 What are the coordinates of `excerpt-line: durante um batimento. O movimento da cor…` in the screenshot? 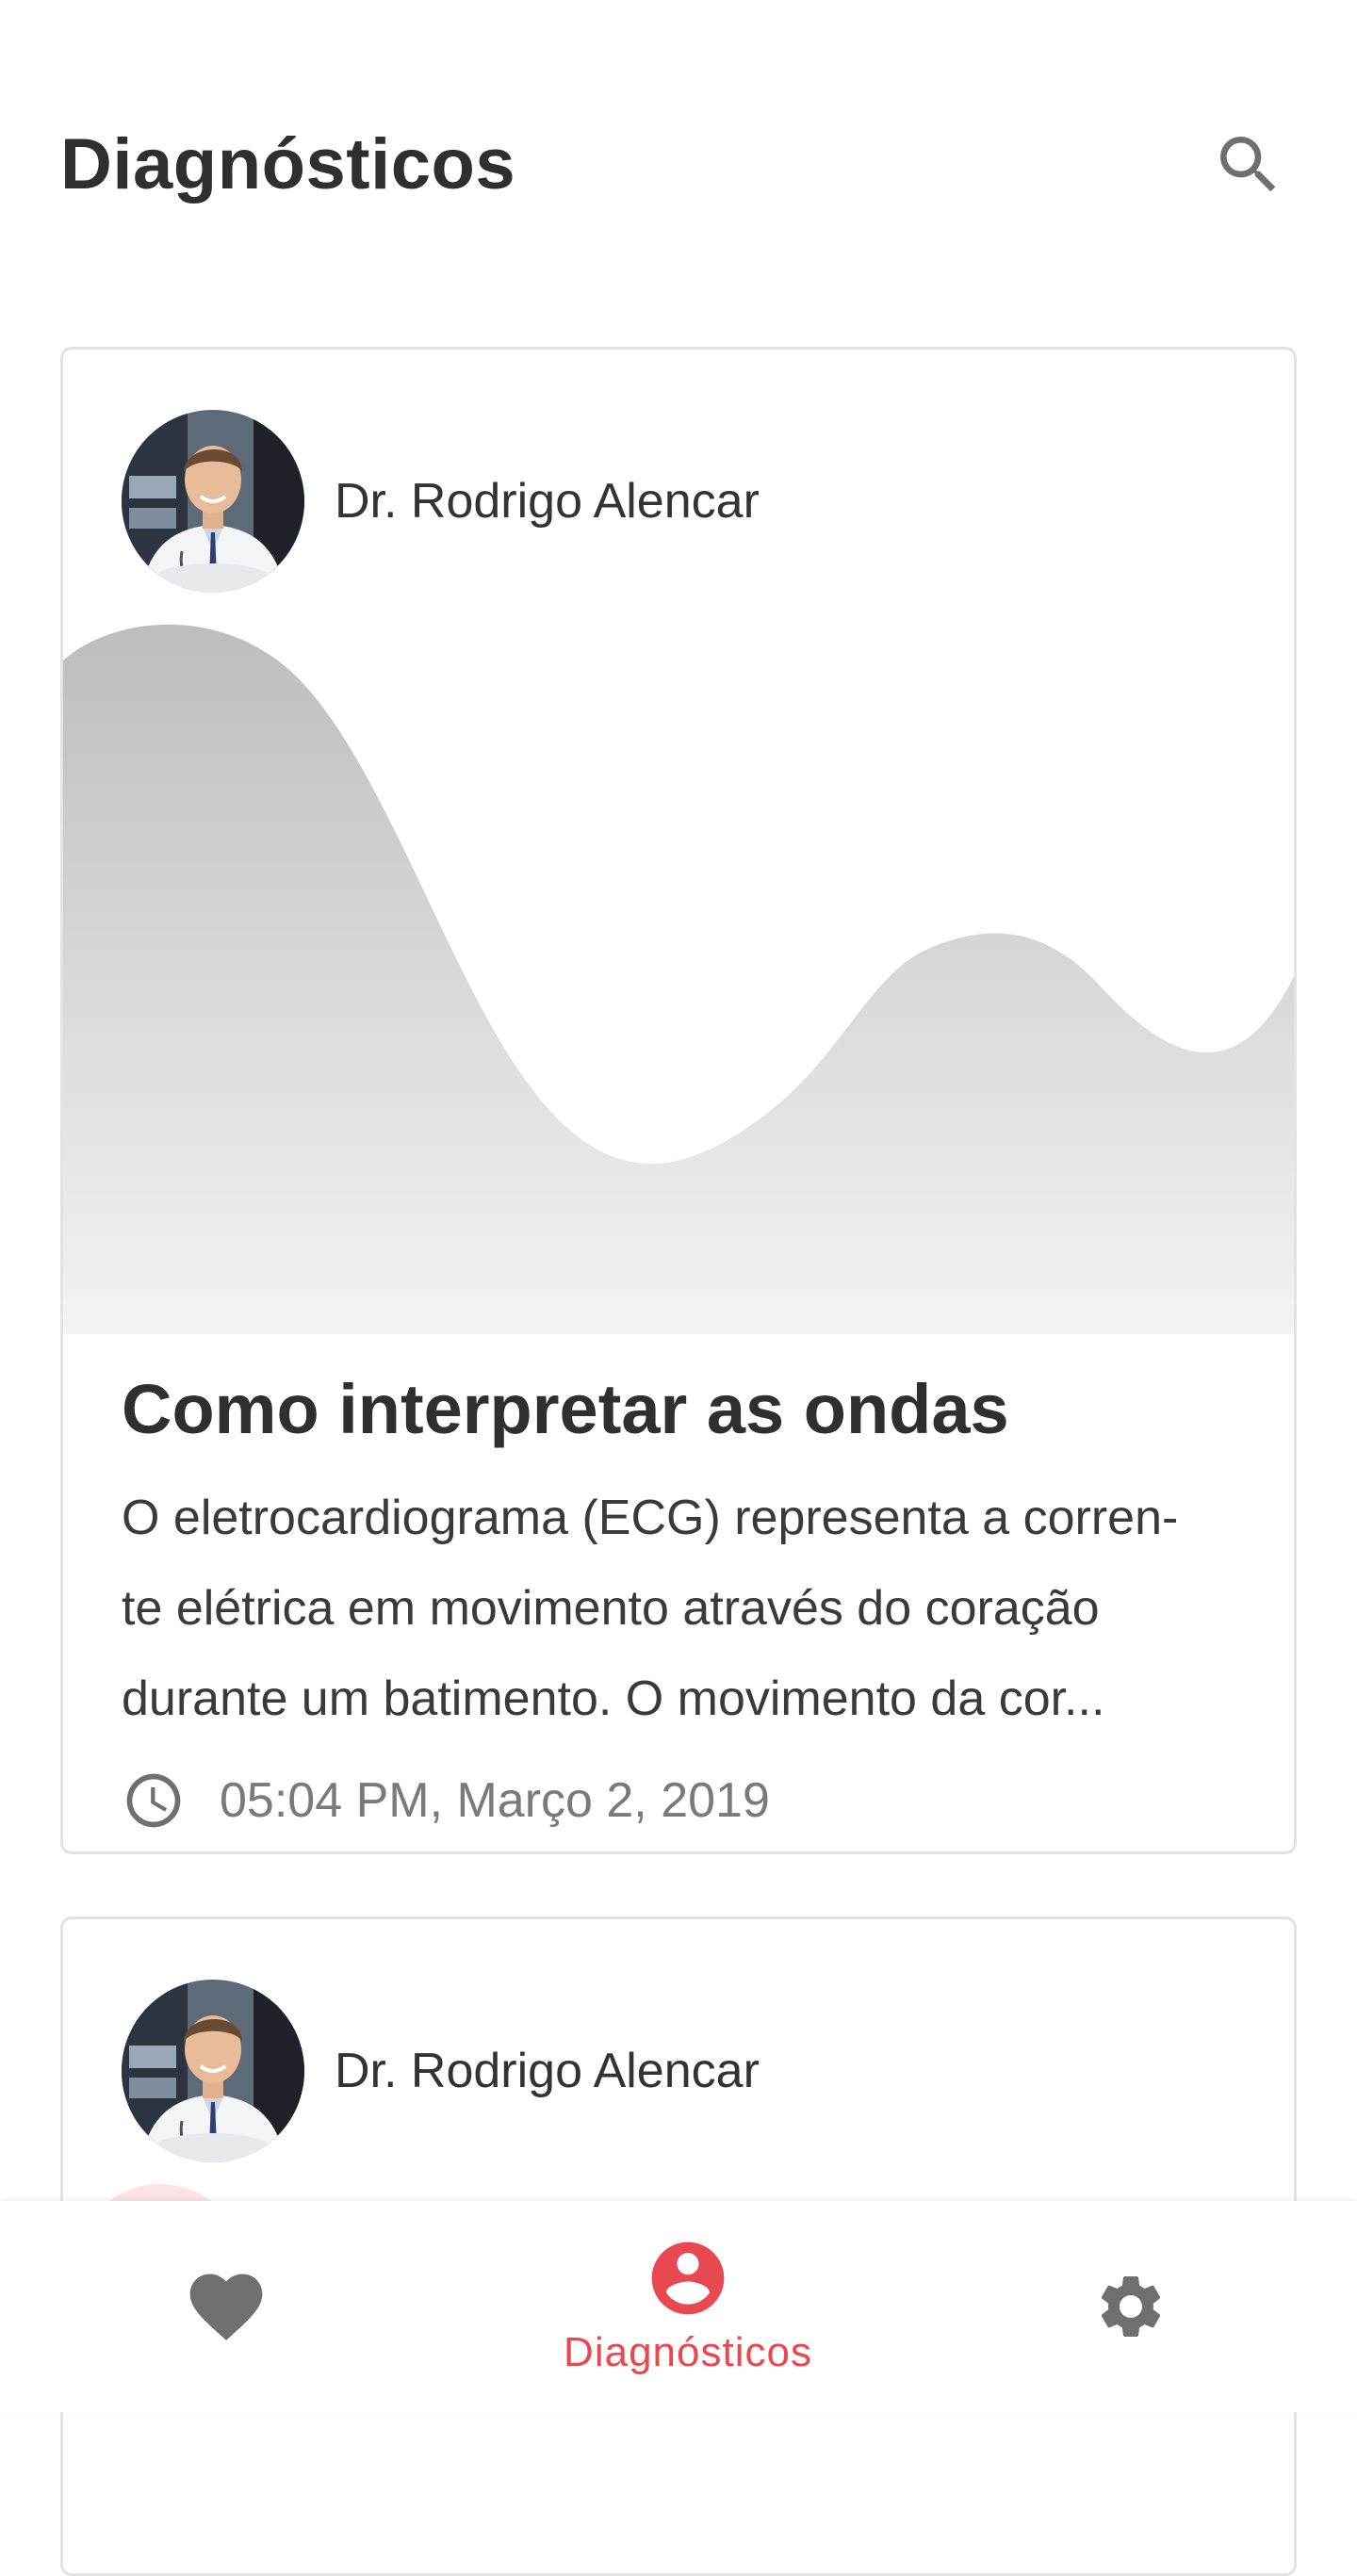 It's located at (613, 1698).